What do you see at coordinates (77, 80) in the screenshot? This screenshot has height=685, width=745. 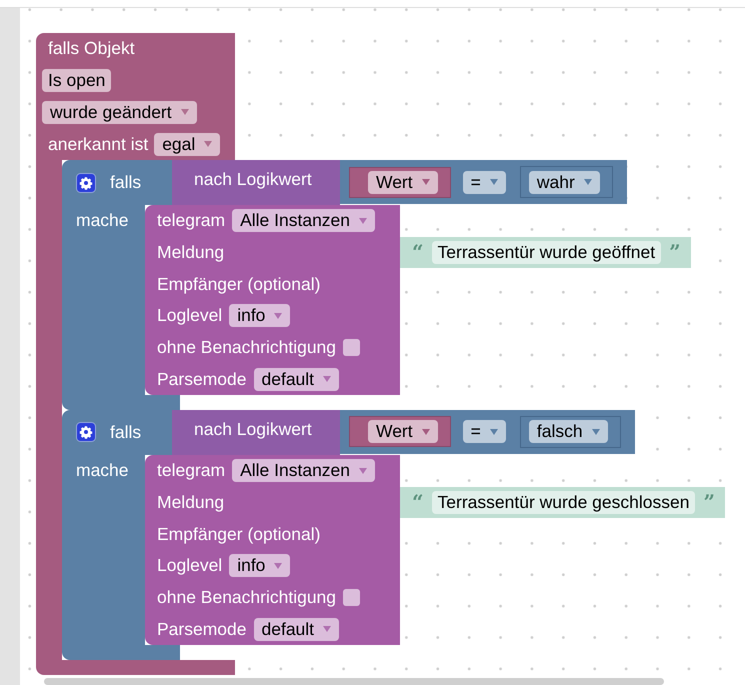 I see `object-field: Is open` at bounding box center [77, 80].